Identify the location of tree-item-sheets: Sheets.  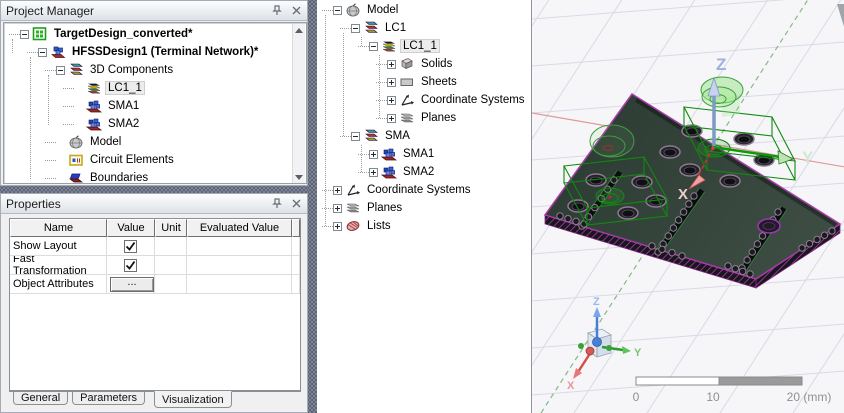
(424, 82).